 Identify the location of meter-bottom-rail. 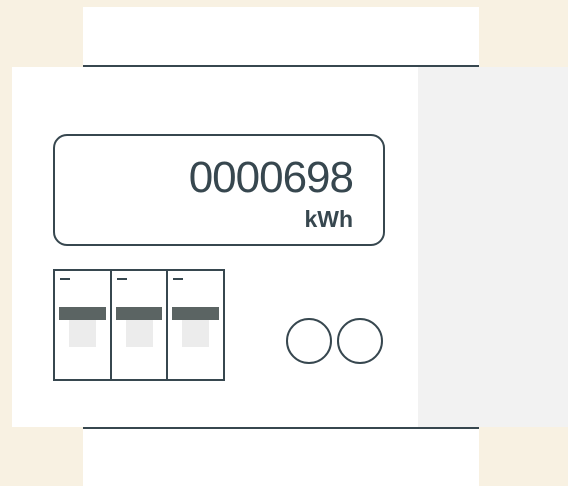
(281, 456).